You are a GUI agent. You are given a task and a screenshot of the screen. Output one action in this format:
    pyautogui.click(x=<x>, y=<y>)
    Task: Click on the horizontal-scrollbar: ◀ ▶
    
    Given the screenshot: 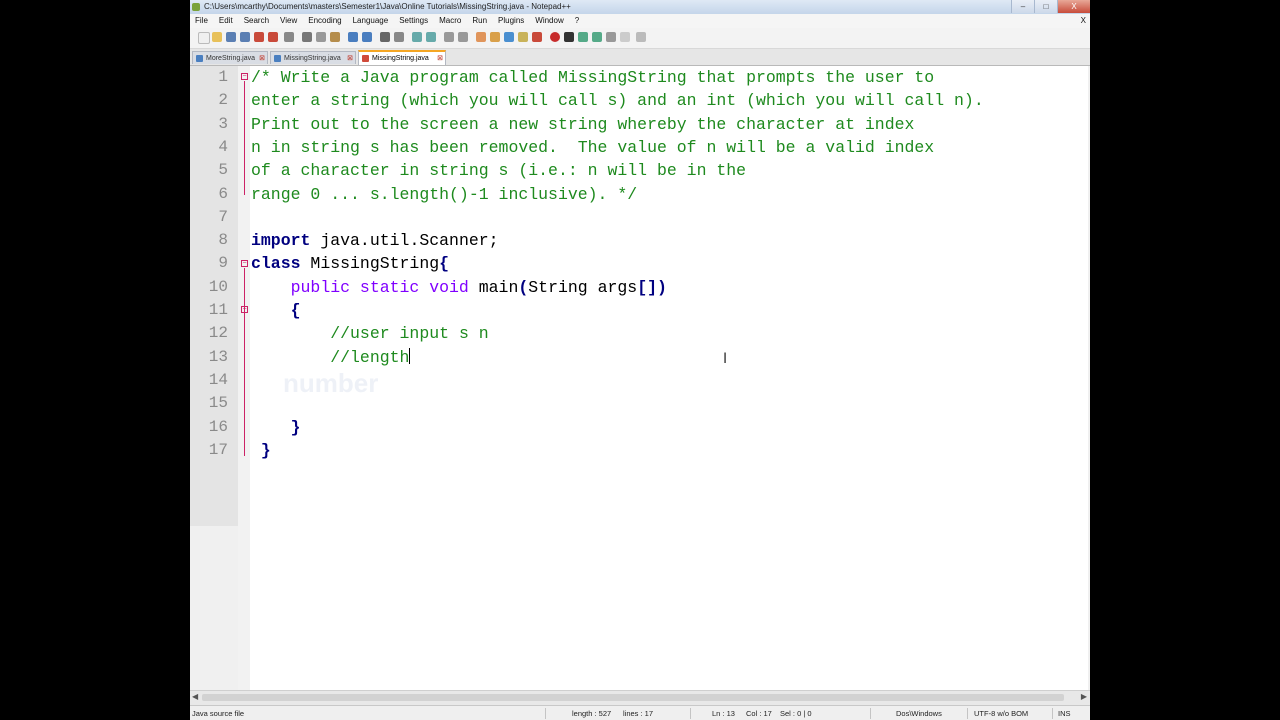 What is the action you would take?
    pyautogui.click(x=640, y=697)
    